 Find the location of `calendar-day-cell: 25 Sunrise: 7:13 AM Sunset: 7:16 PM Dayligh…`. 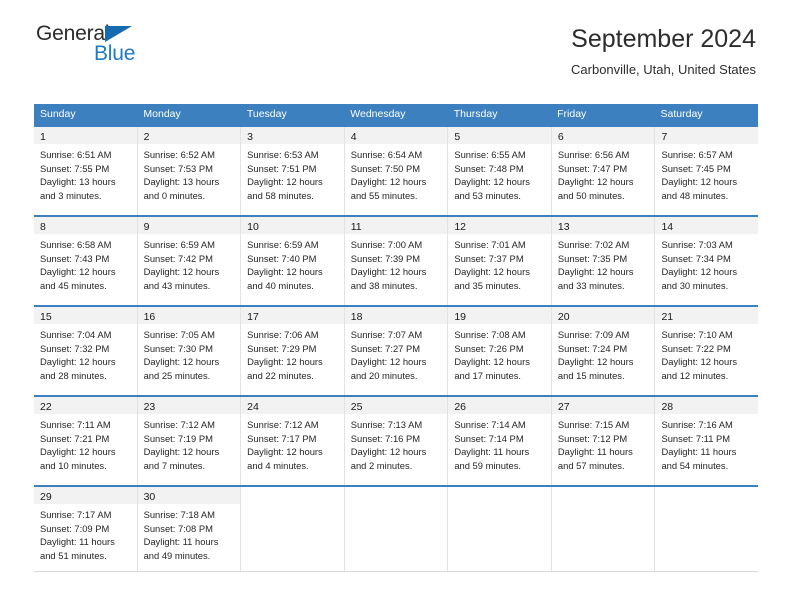

calendar-day-cell: 25 Sunrise: 7:13 AM Sunset: 7:16 PM Dayligh… is located at coordinates (396, 441).